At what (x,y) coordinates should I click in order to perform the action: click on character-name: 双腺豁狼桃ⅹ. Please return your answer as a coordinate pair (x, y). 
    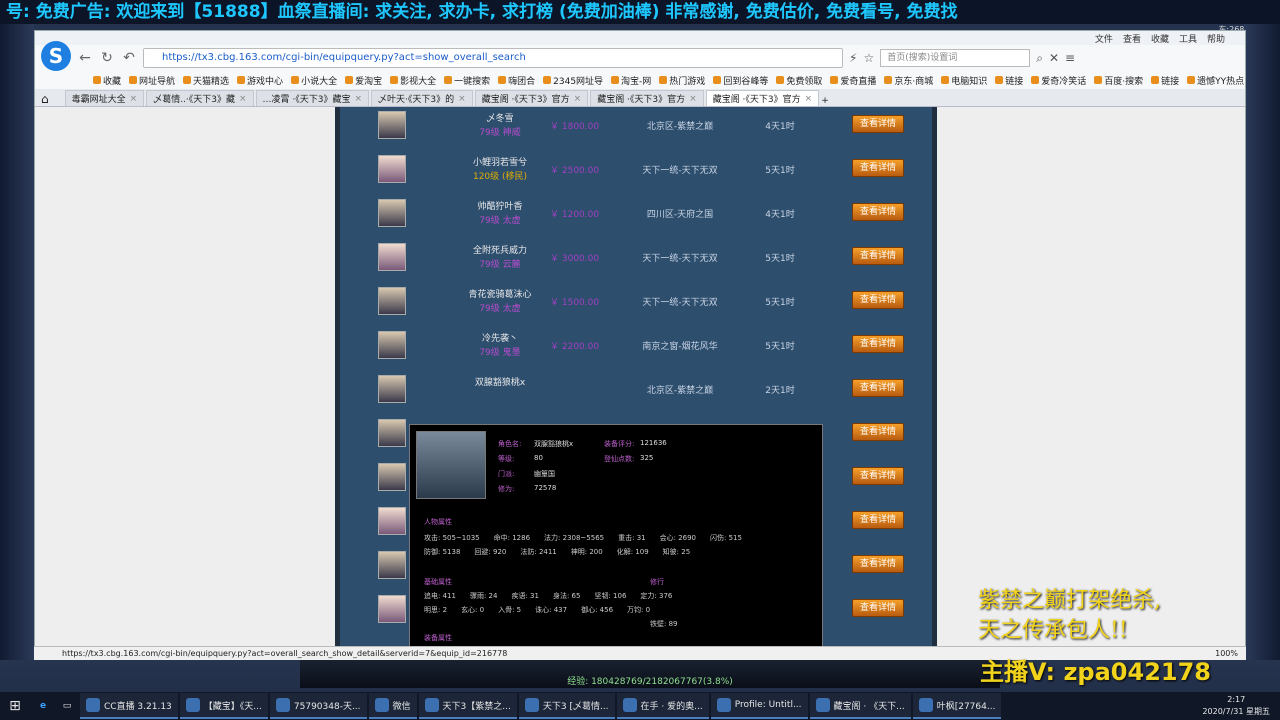
    Looking at the image, I should click on (500, 381).